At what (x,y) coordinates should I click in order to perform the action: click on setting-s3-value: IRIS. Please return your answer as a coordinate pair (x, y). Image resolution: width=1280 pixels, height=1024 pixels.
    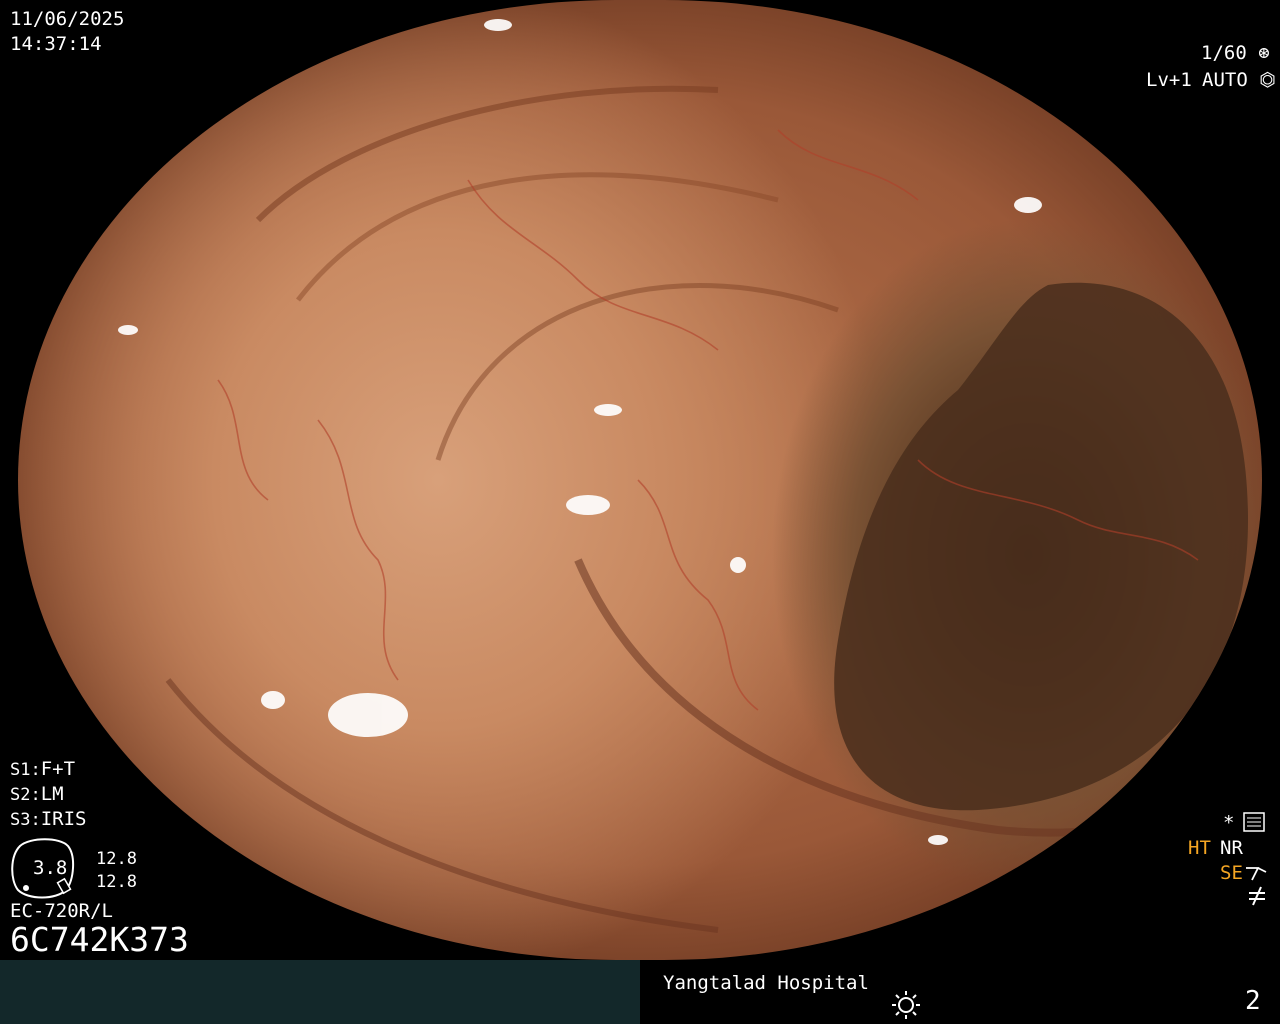
    Looking at the image, I should click on (63, 819).